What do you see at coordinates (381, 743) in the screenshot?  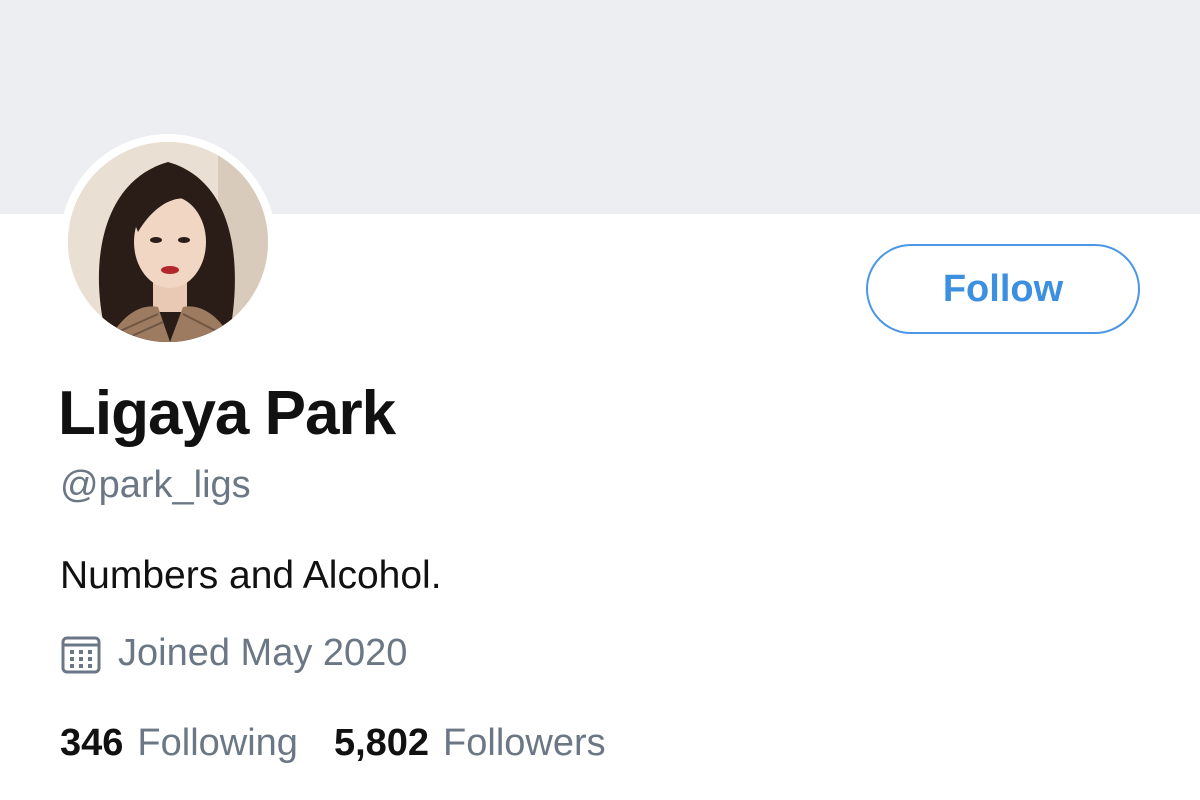 I see `followers-count: 5,802` at bounding box center [381, 743].